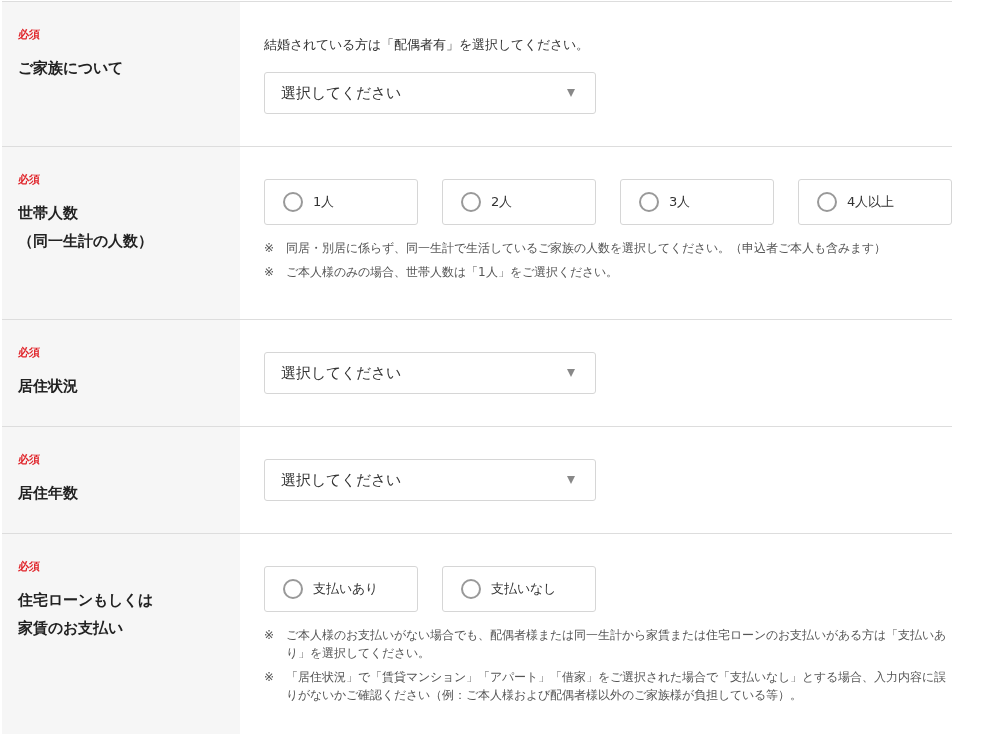  What do you see at coordinates (324, 202) in the screenshot?
I see `option-label: 1人` at bounding box center [324, 202].